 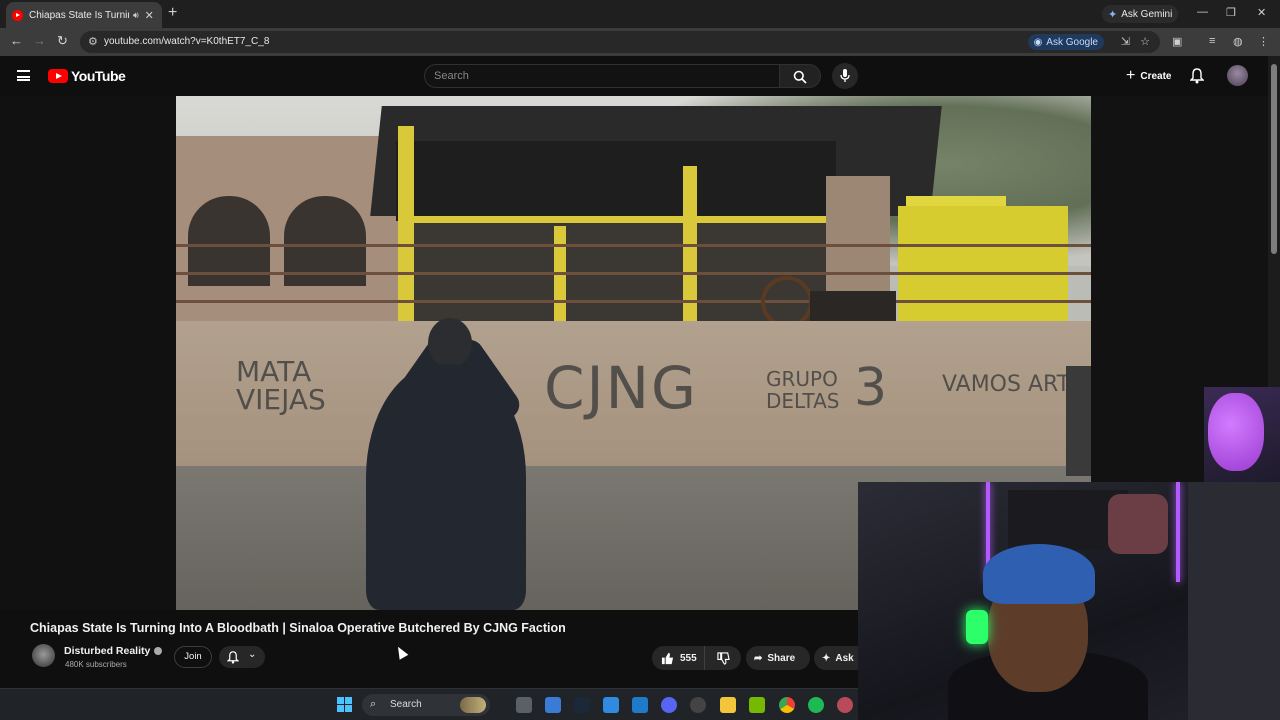 What do you see at coordinates (1238, 41) in the screenshot?
I see `profile-icon: ◍` at bounding box center [1238, 41].